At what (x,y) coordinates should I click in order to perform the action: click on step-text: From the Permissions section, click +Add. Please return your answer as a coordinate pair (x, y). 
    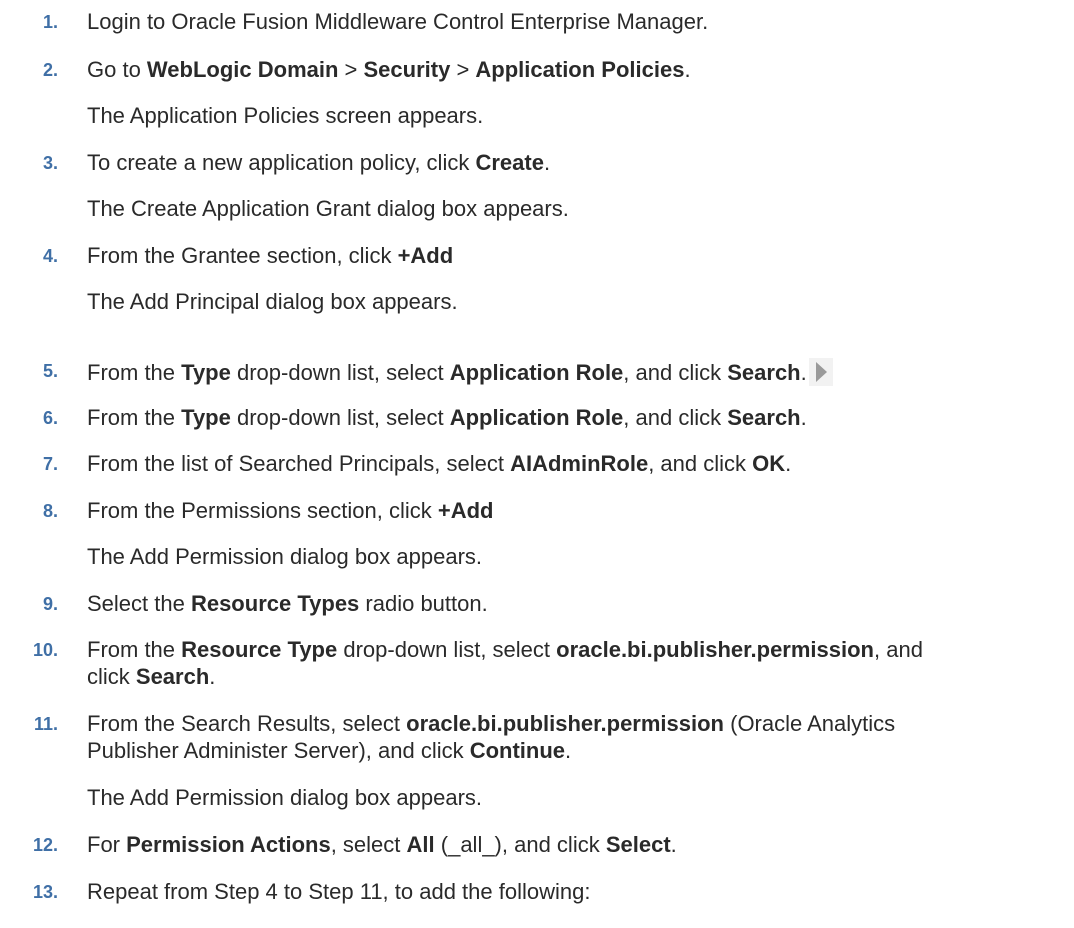
    Looking at the image, I should click on (290, 510).